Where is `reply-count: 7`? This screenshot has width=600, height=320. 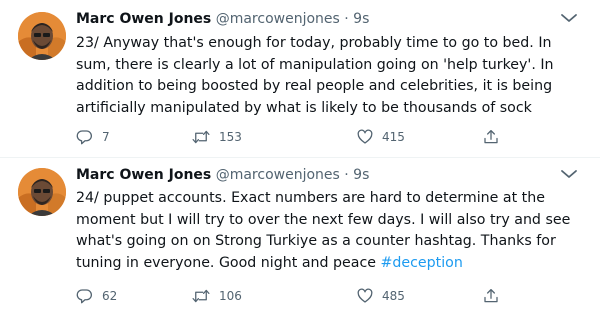
reply-count: 7 is located at coordinates (106, 137).